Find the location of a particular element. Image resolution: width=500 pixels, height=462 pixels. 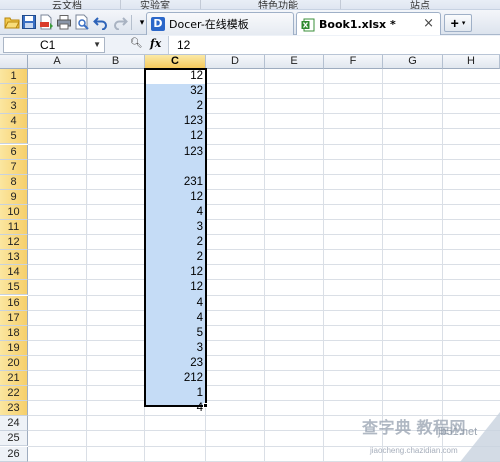

select-all-corner is located at coordinates (14, 62).